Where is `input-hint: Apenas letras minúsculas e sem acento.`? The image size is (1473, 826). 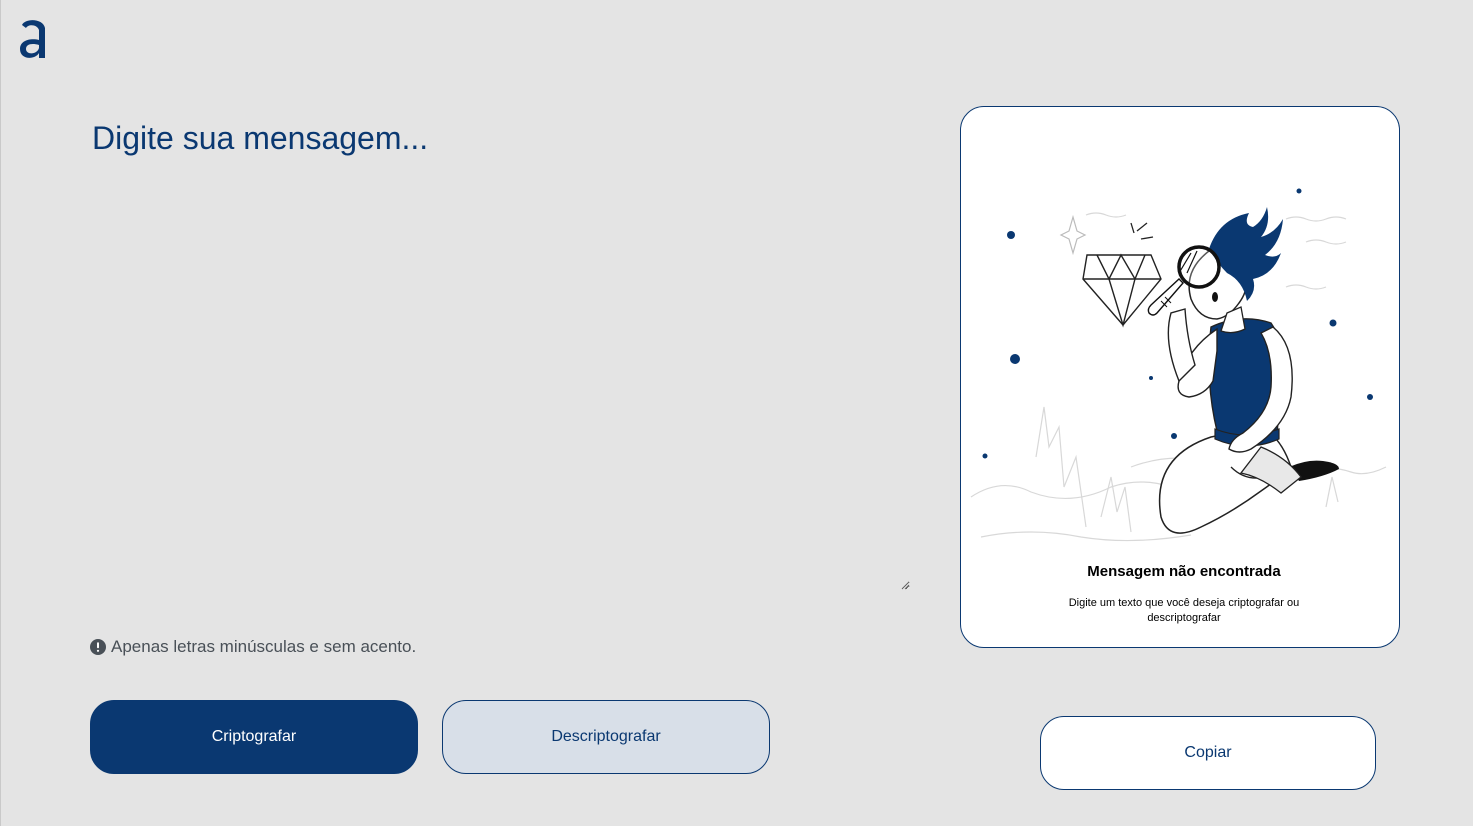 input-hint: Apenas letras minúsculas e sem acento. is located at coordinates (253, 647).